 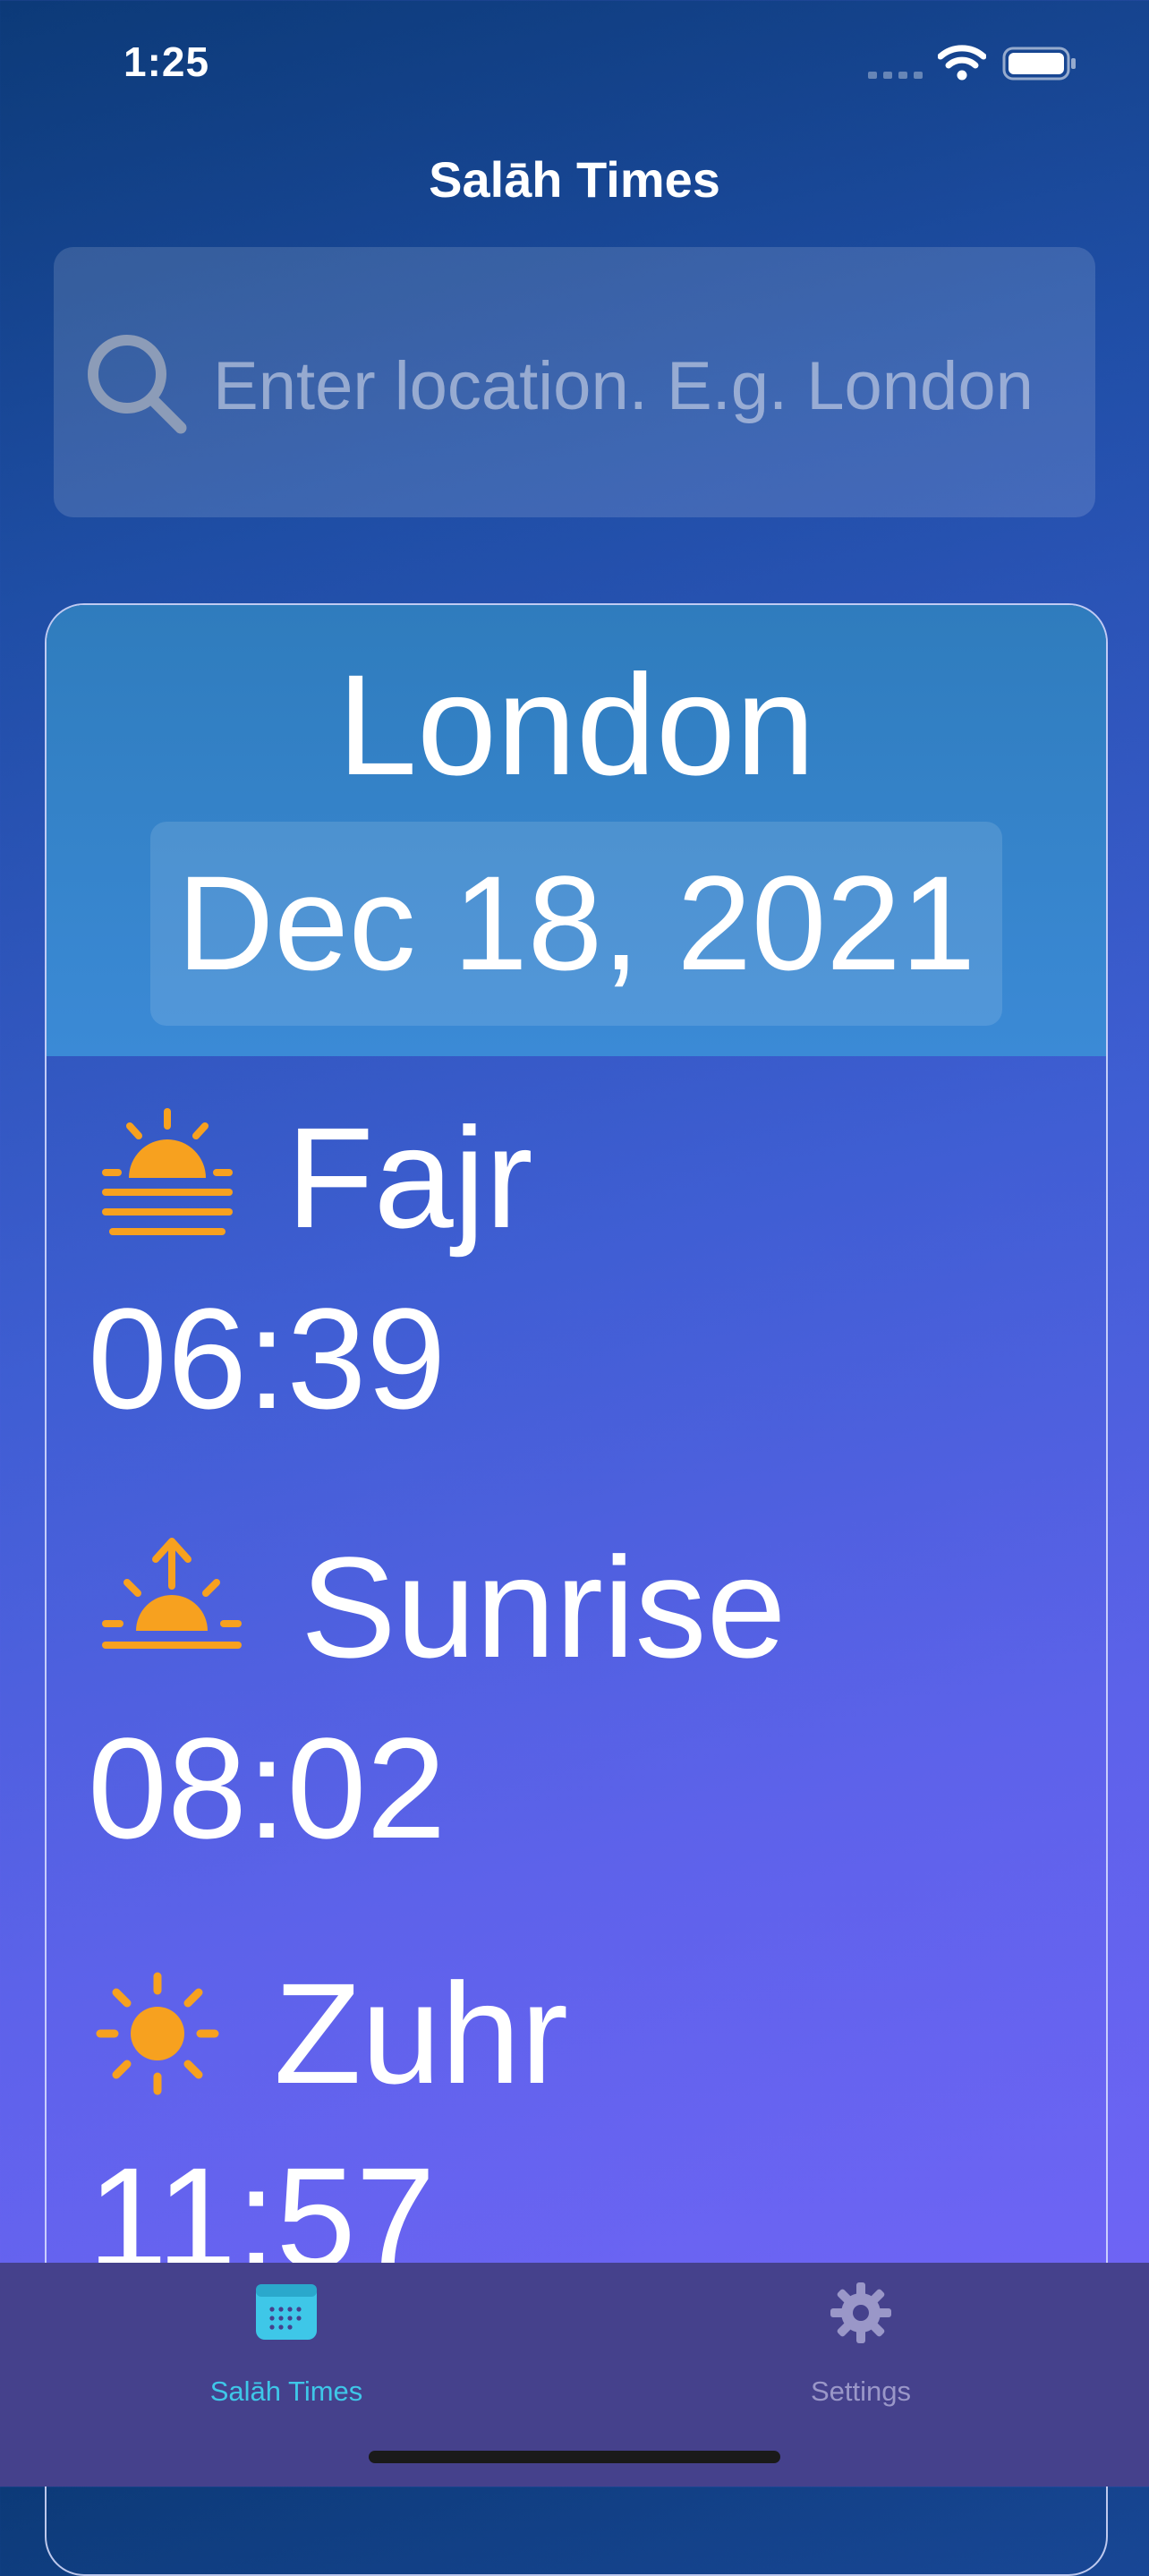 What do you see at coordinates (166, 61) in the screenshot?
I see `status-time: 1:25` at bounding box center [166, 61].